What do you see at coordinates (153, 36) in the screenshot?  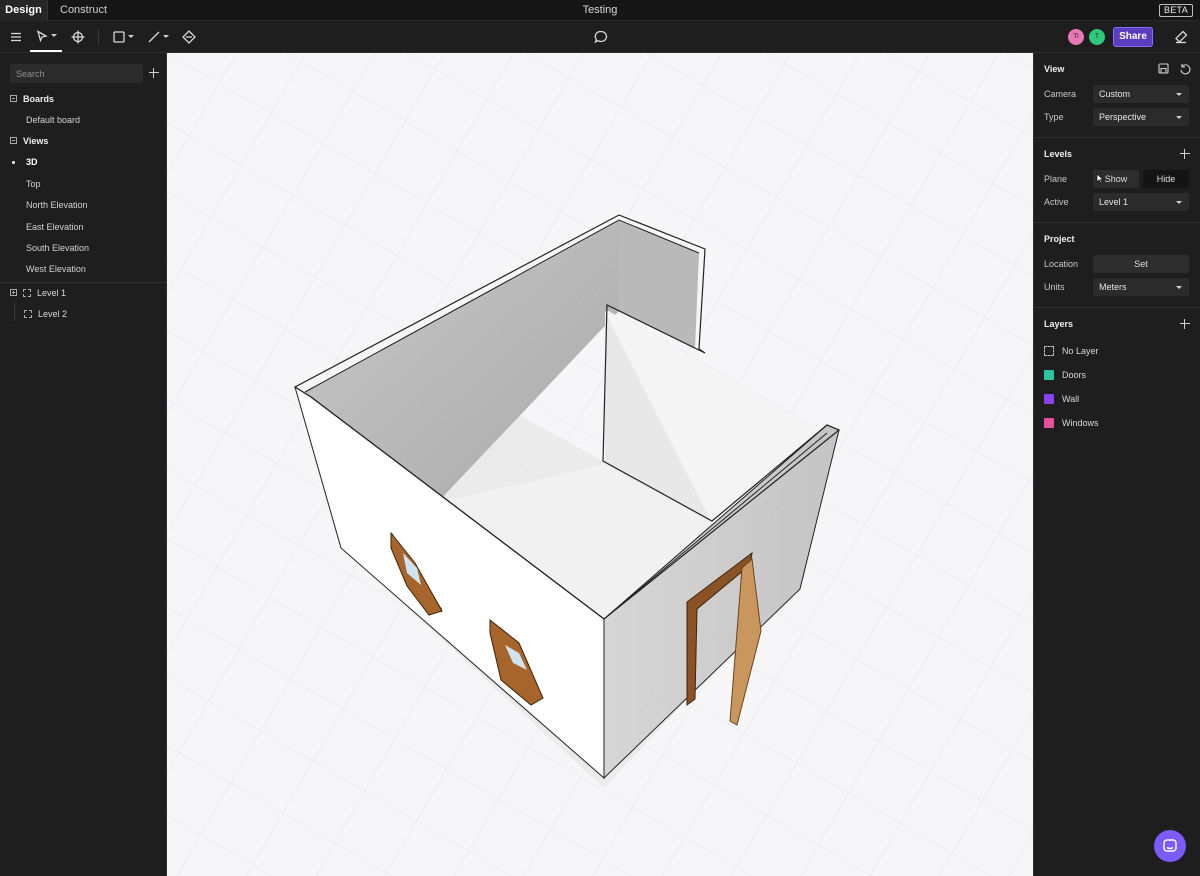 I see `line-icon` at bounding box center [153, 36].